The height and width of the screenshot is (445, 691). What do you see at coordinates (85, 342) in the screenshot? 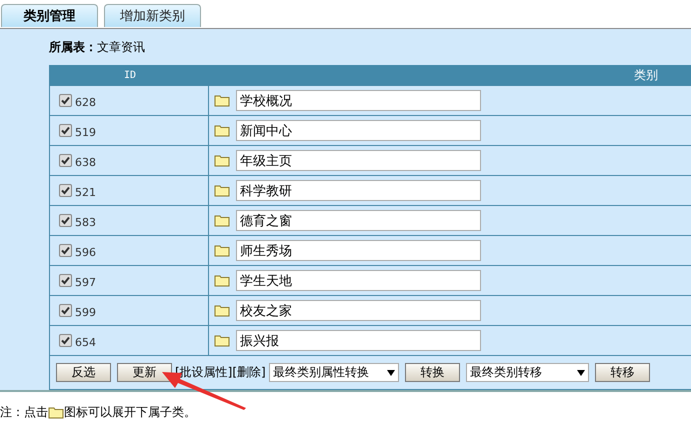
I see `id-text: 654` at bounding box center [85, 342].